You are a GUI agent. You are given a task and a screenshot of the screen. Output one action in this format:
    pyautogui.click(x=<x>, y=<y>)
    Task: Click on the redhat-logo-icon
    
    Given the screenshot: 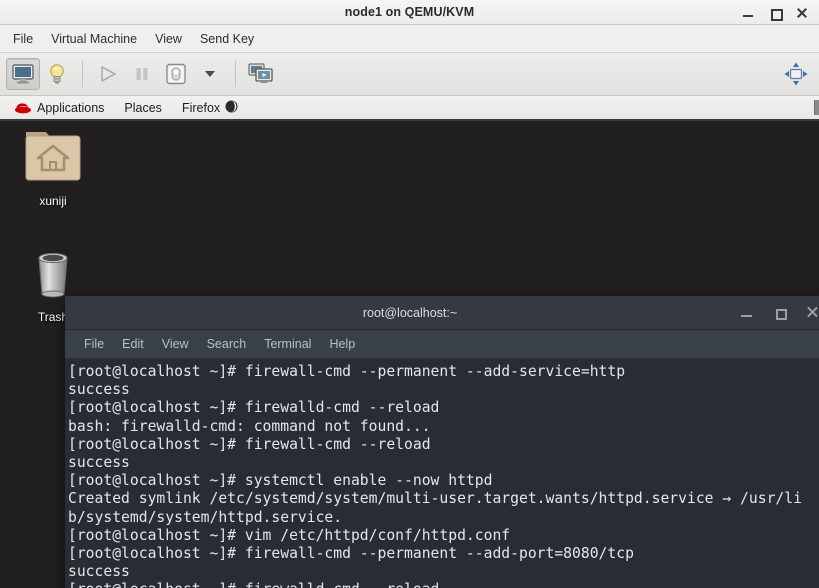 What is the action you would take?
    pyautogui.click(x=23, y=107)
    